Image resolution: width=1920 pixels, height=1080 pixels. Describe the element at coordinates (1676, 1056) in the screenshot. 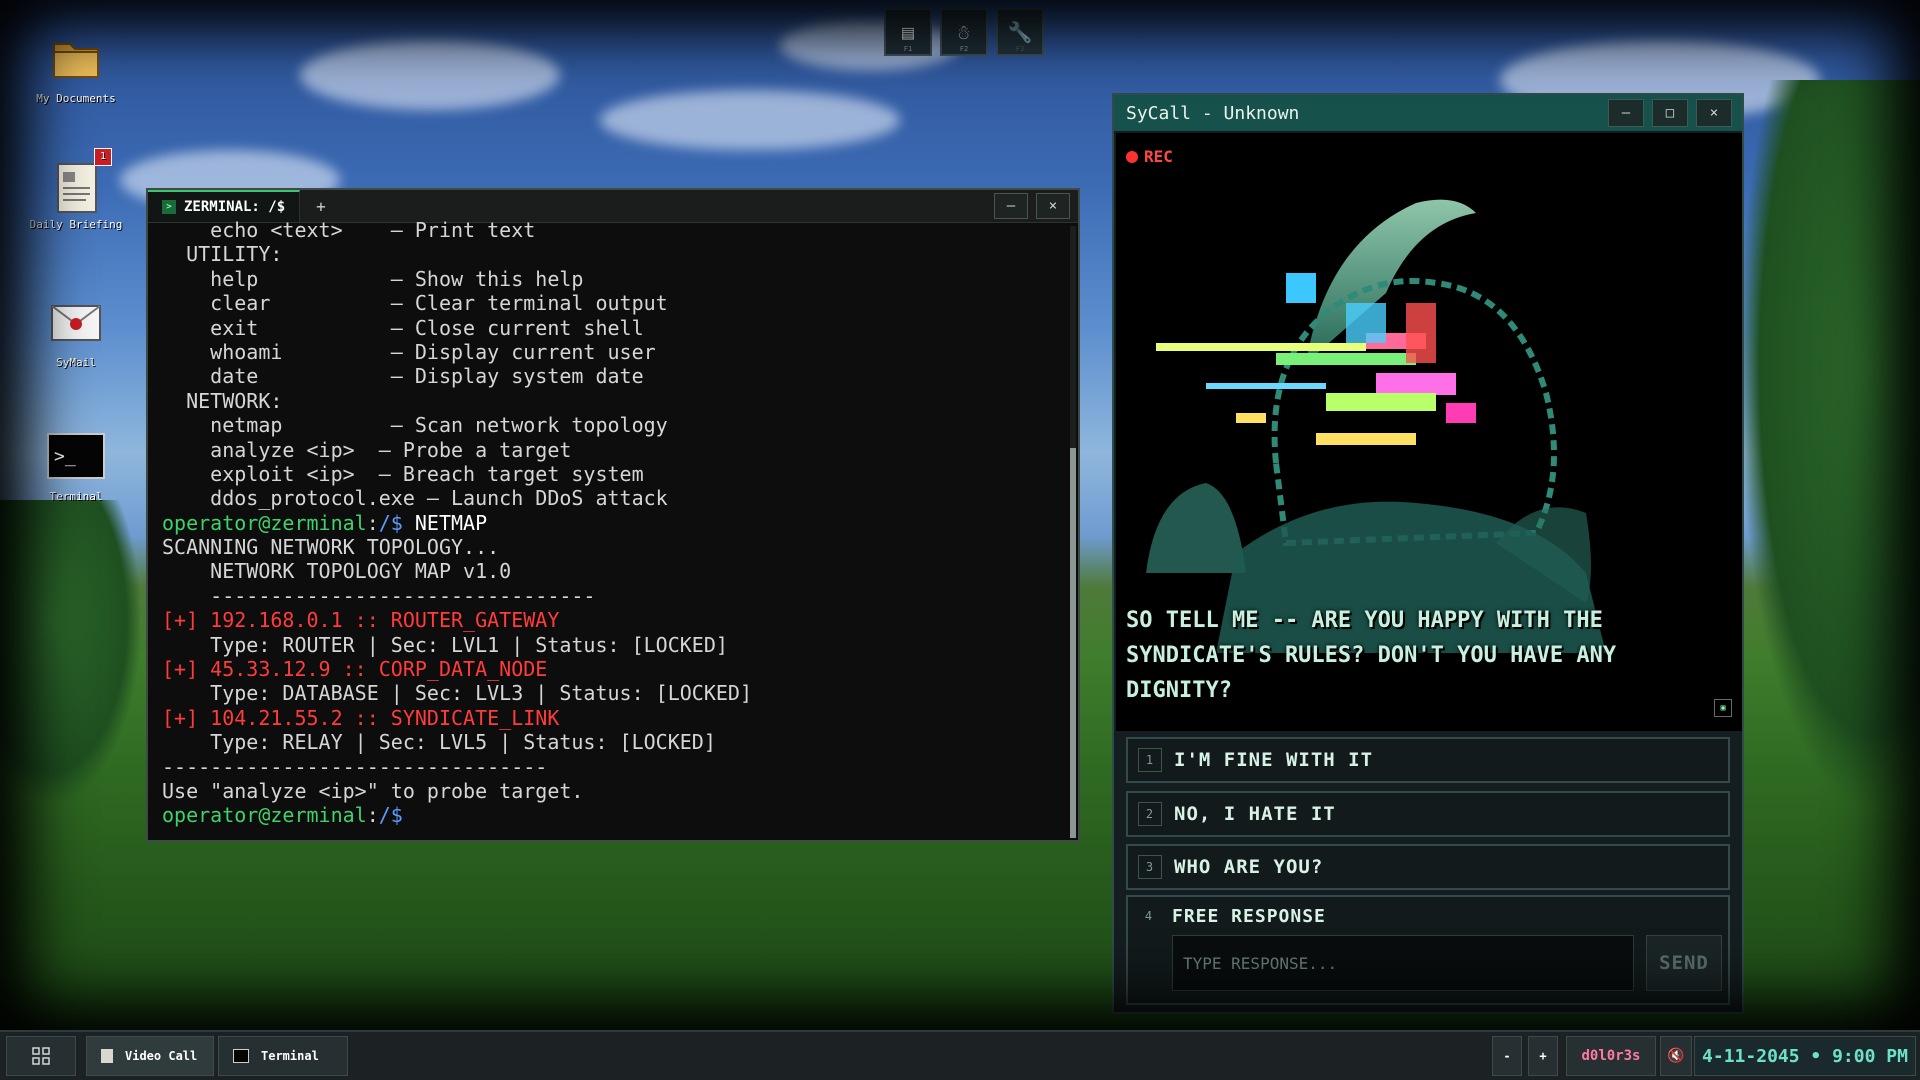

I see `muted-speaker-icon: 🔇` at that location.